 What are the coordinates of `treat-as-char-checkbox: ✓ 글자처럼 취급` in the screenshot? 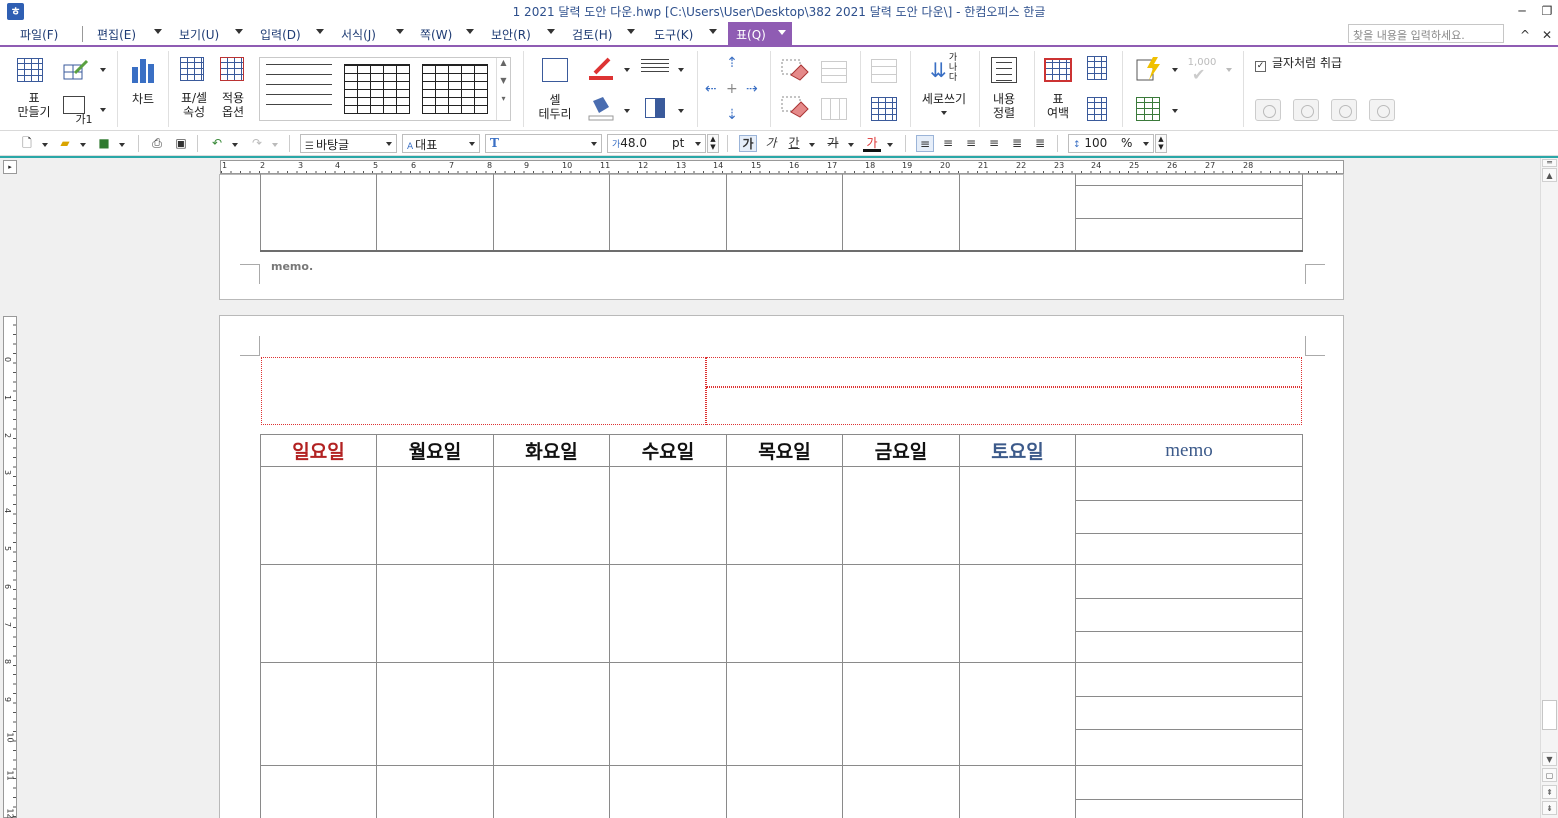 It's located at (1298, 63).